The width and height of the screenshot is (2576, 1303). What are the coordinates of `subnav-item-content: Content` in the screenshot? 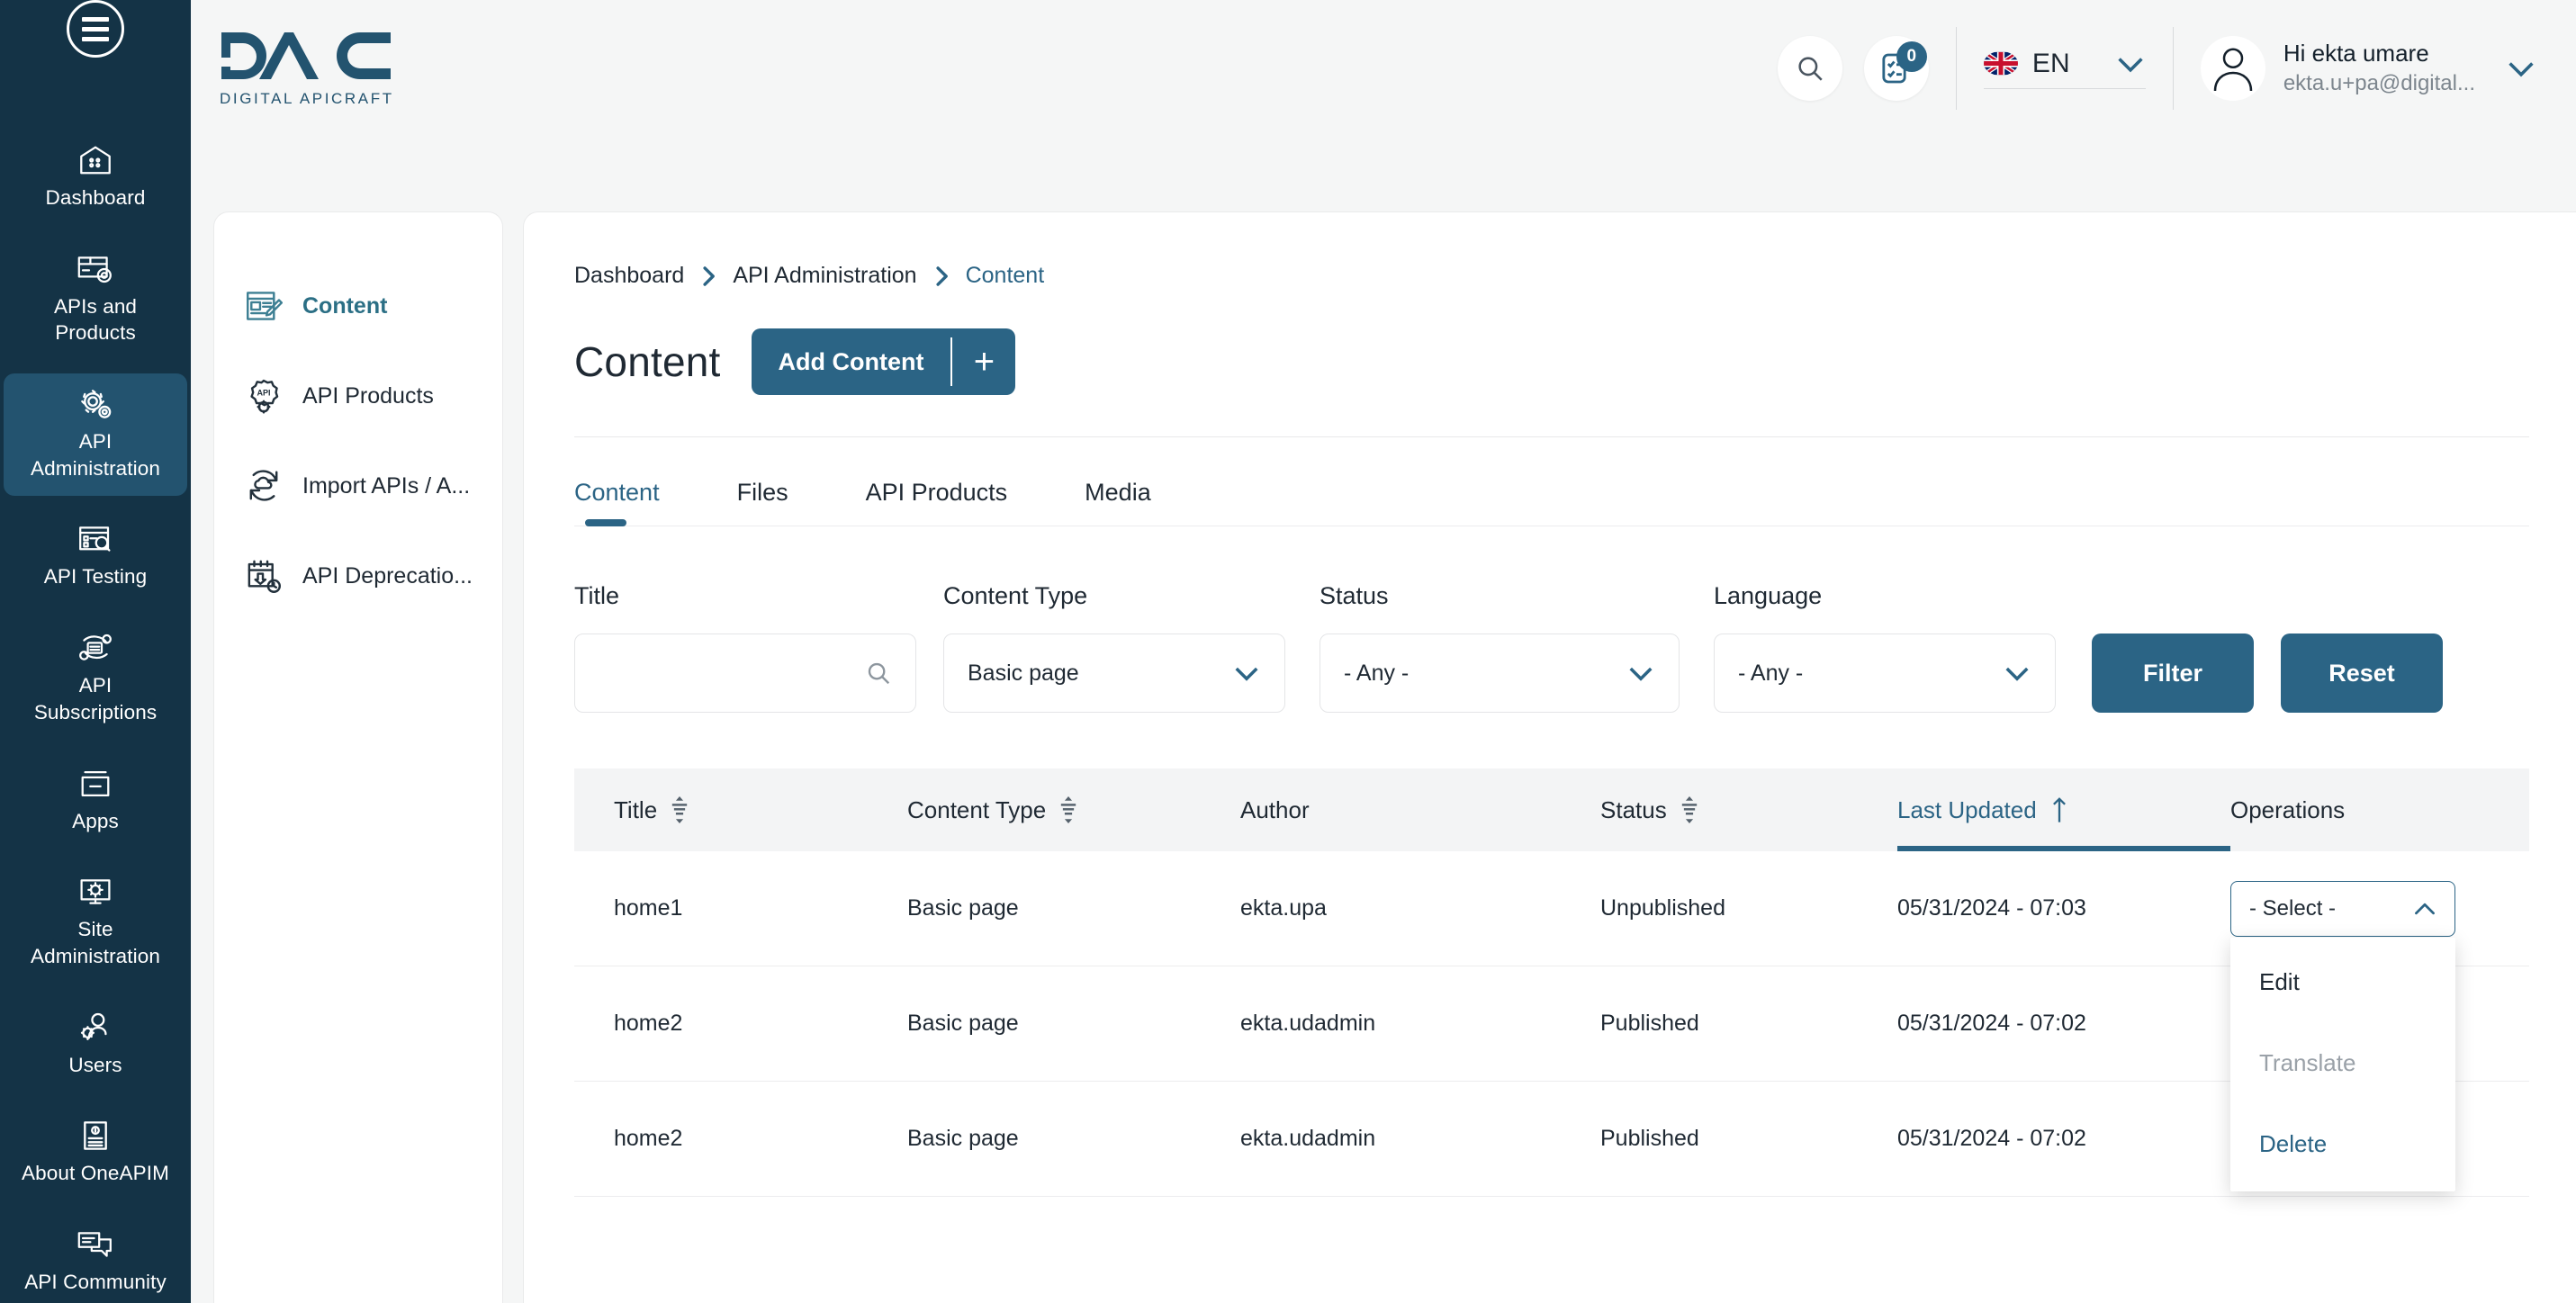 It's located at (358, 306).